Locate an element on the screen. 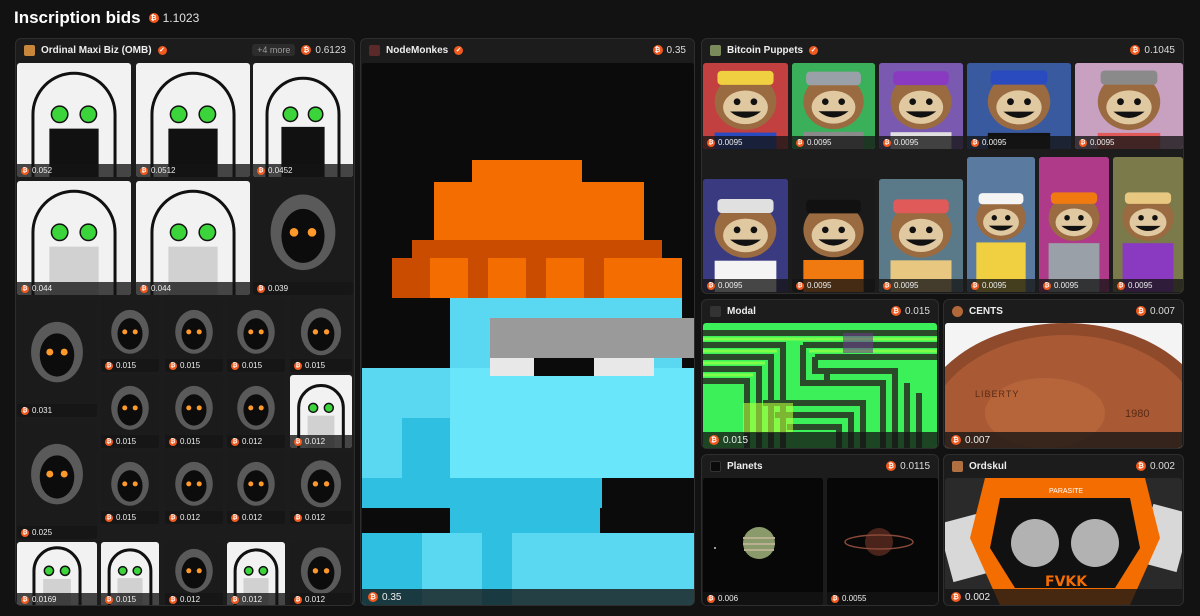 This screenshot has width=1200, height=616. bid-caption: ₿ 0.0169 is located at coordinates (57, 599).